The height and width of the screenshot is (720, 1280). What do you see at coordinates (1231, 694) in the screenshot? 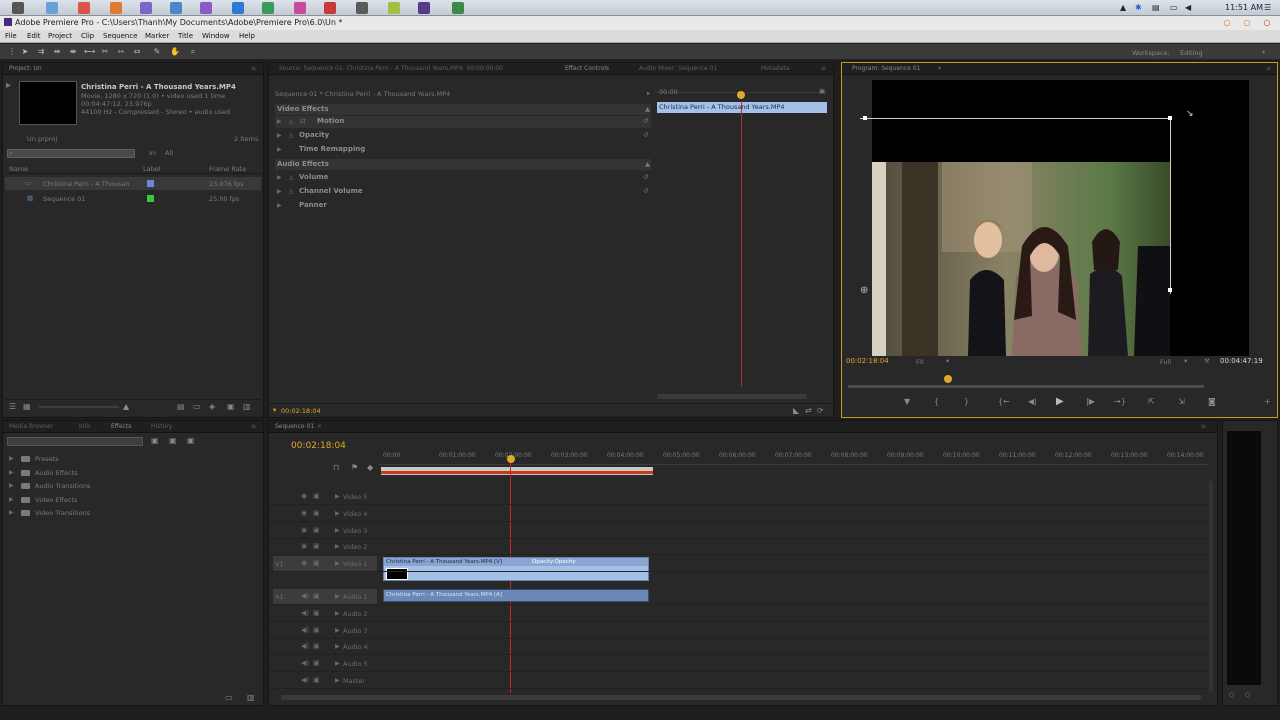
I see `solo-left-icon: ○` at bounding box center [1231, 694].